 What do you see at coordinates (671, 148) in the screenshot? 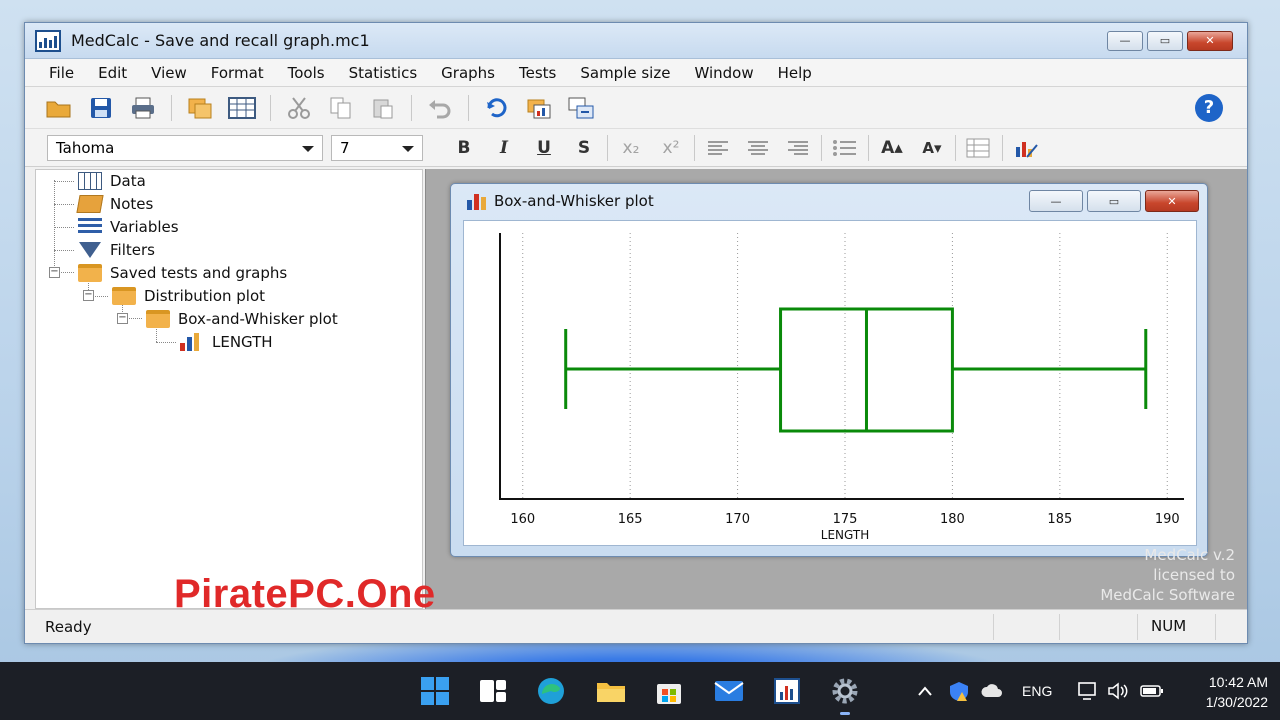
I see `superscript-button: x²` at bounding box center [671, 148].